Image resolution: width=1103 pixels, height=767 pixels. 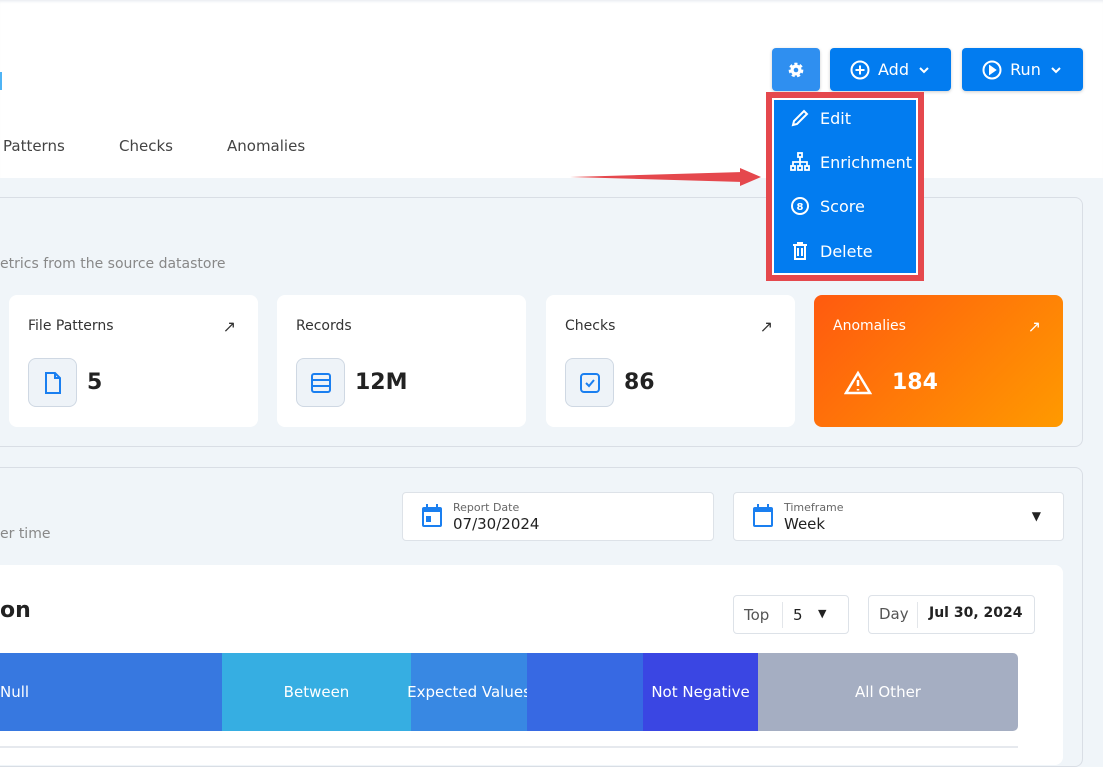 I want to click on activity-subtitle: er time, so click(x=25, y=534).